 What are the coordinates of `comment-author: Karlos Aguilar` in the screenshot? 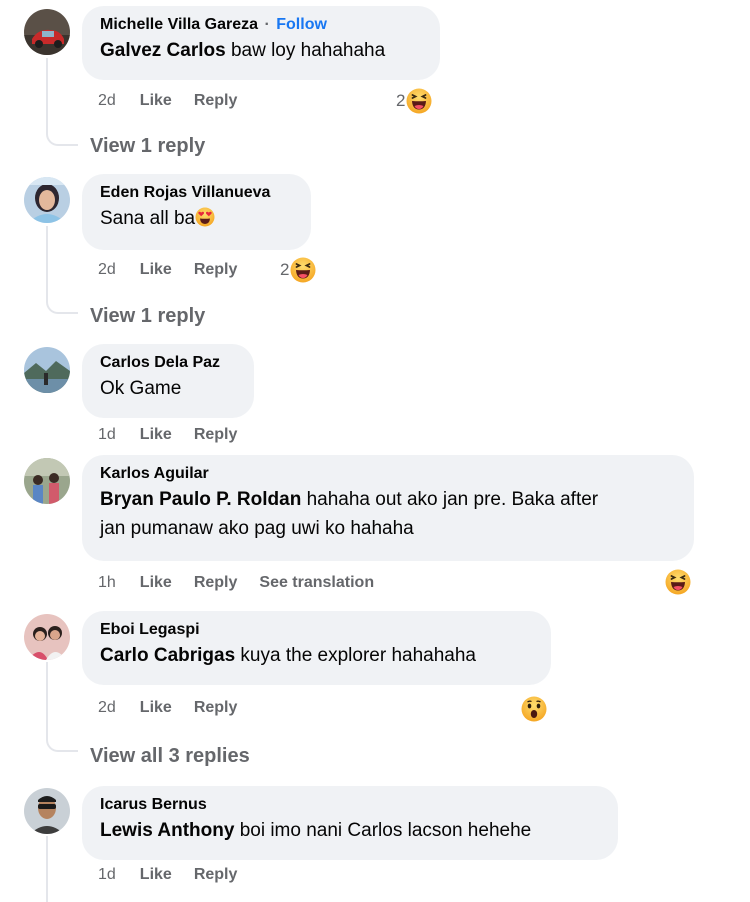 It's located at (389, 474).